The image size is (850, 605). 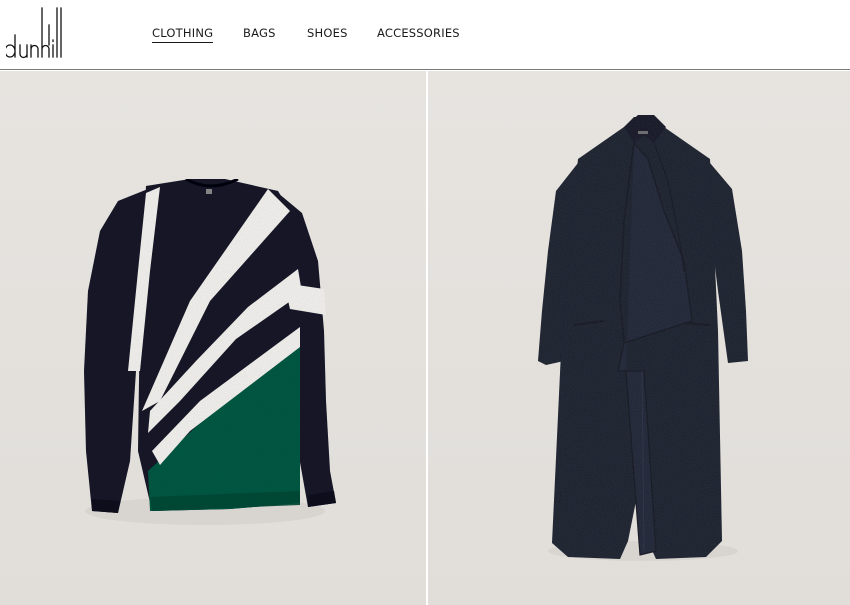 I want to click on site-header: CLOTHING BAGS SHOES ACCESSORIES, so click(x=425, y=35).